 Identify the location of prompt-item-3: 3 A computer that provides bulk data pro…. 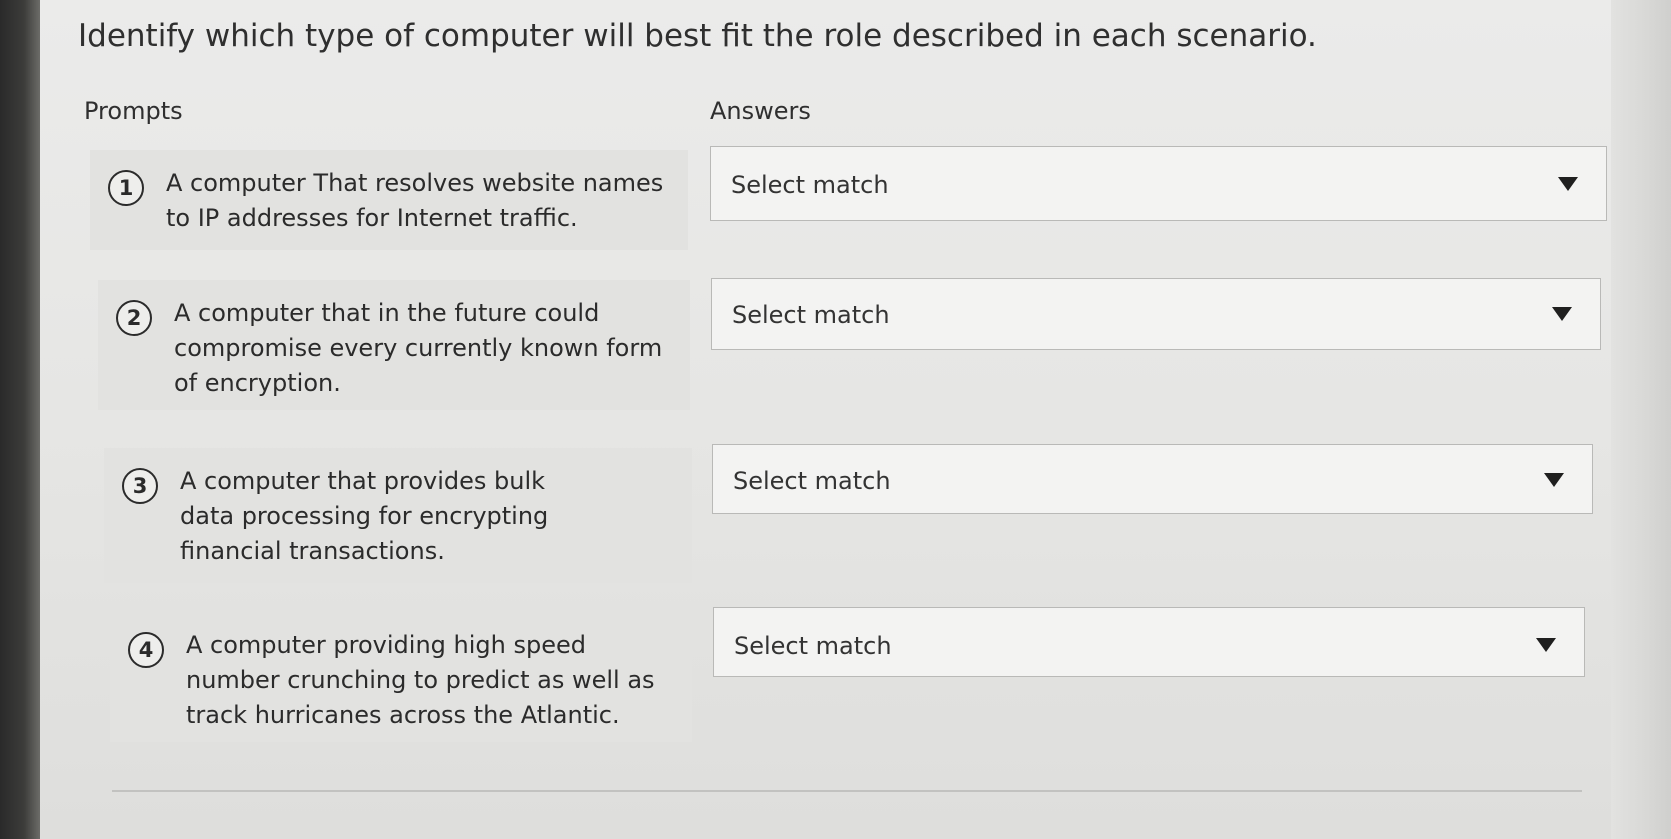
(398, 515).